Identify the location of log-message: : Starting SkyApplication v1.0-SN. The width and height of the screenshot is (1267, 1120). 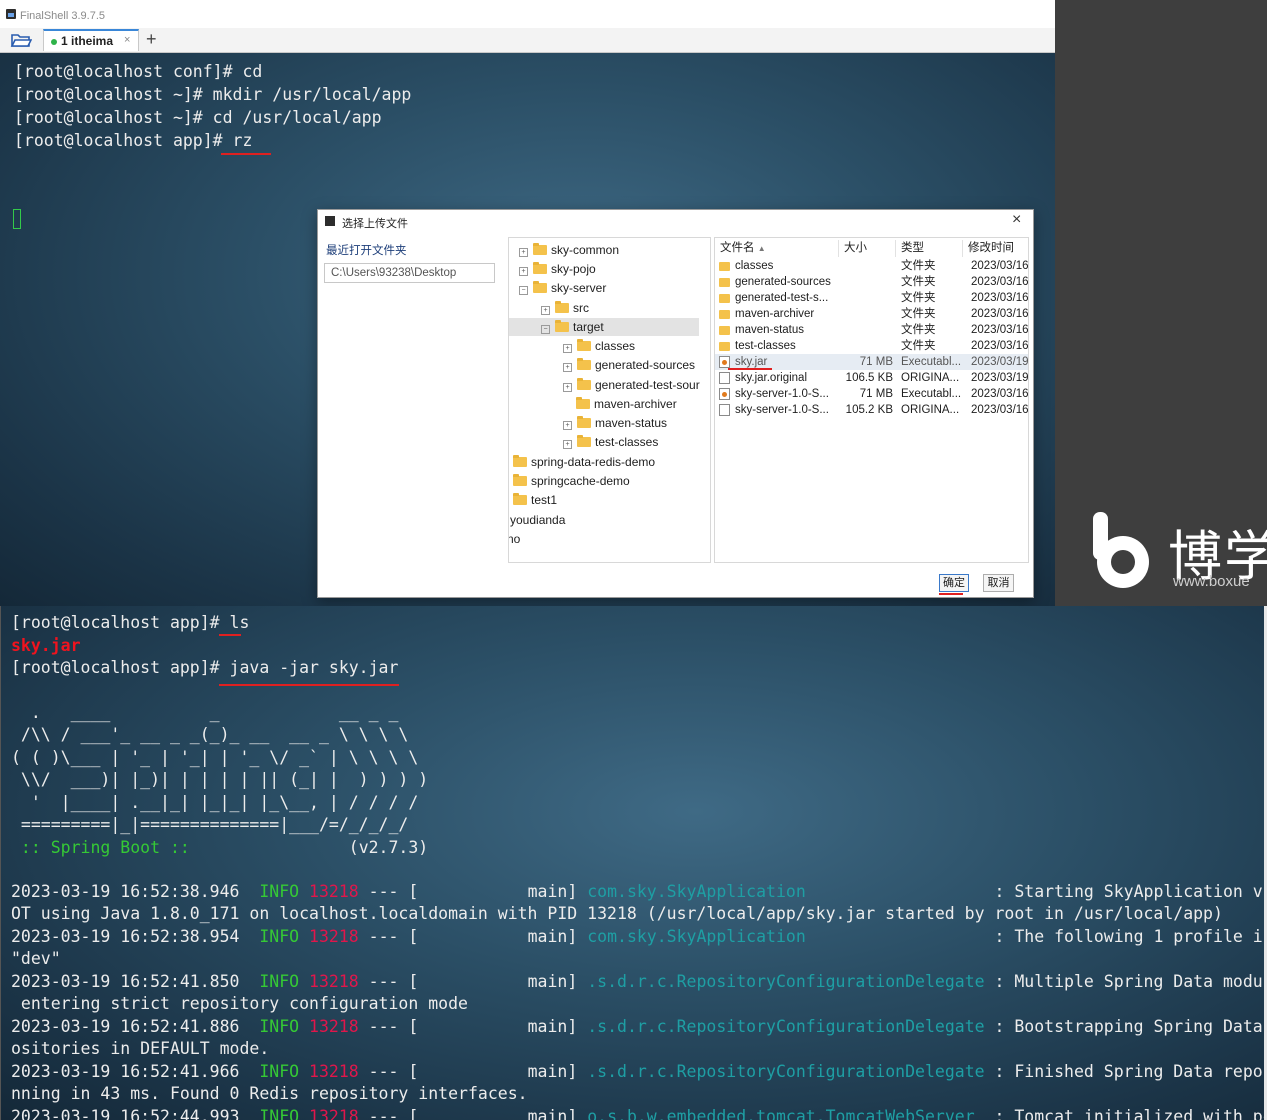
(1129, 891).